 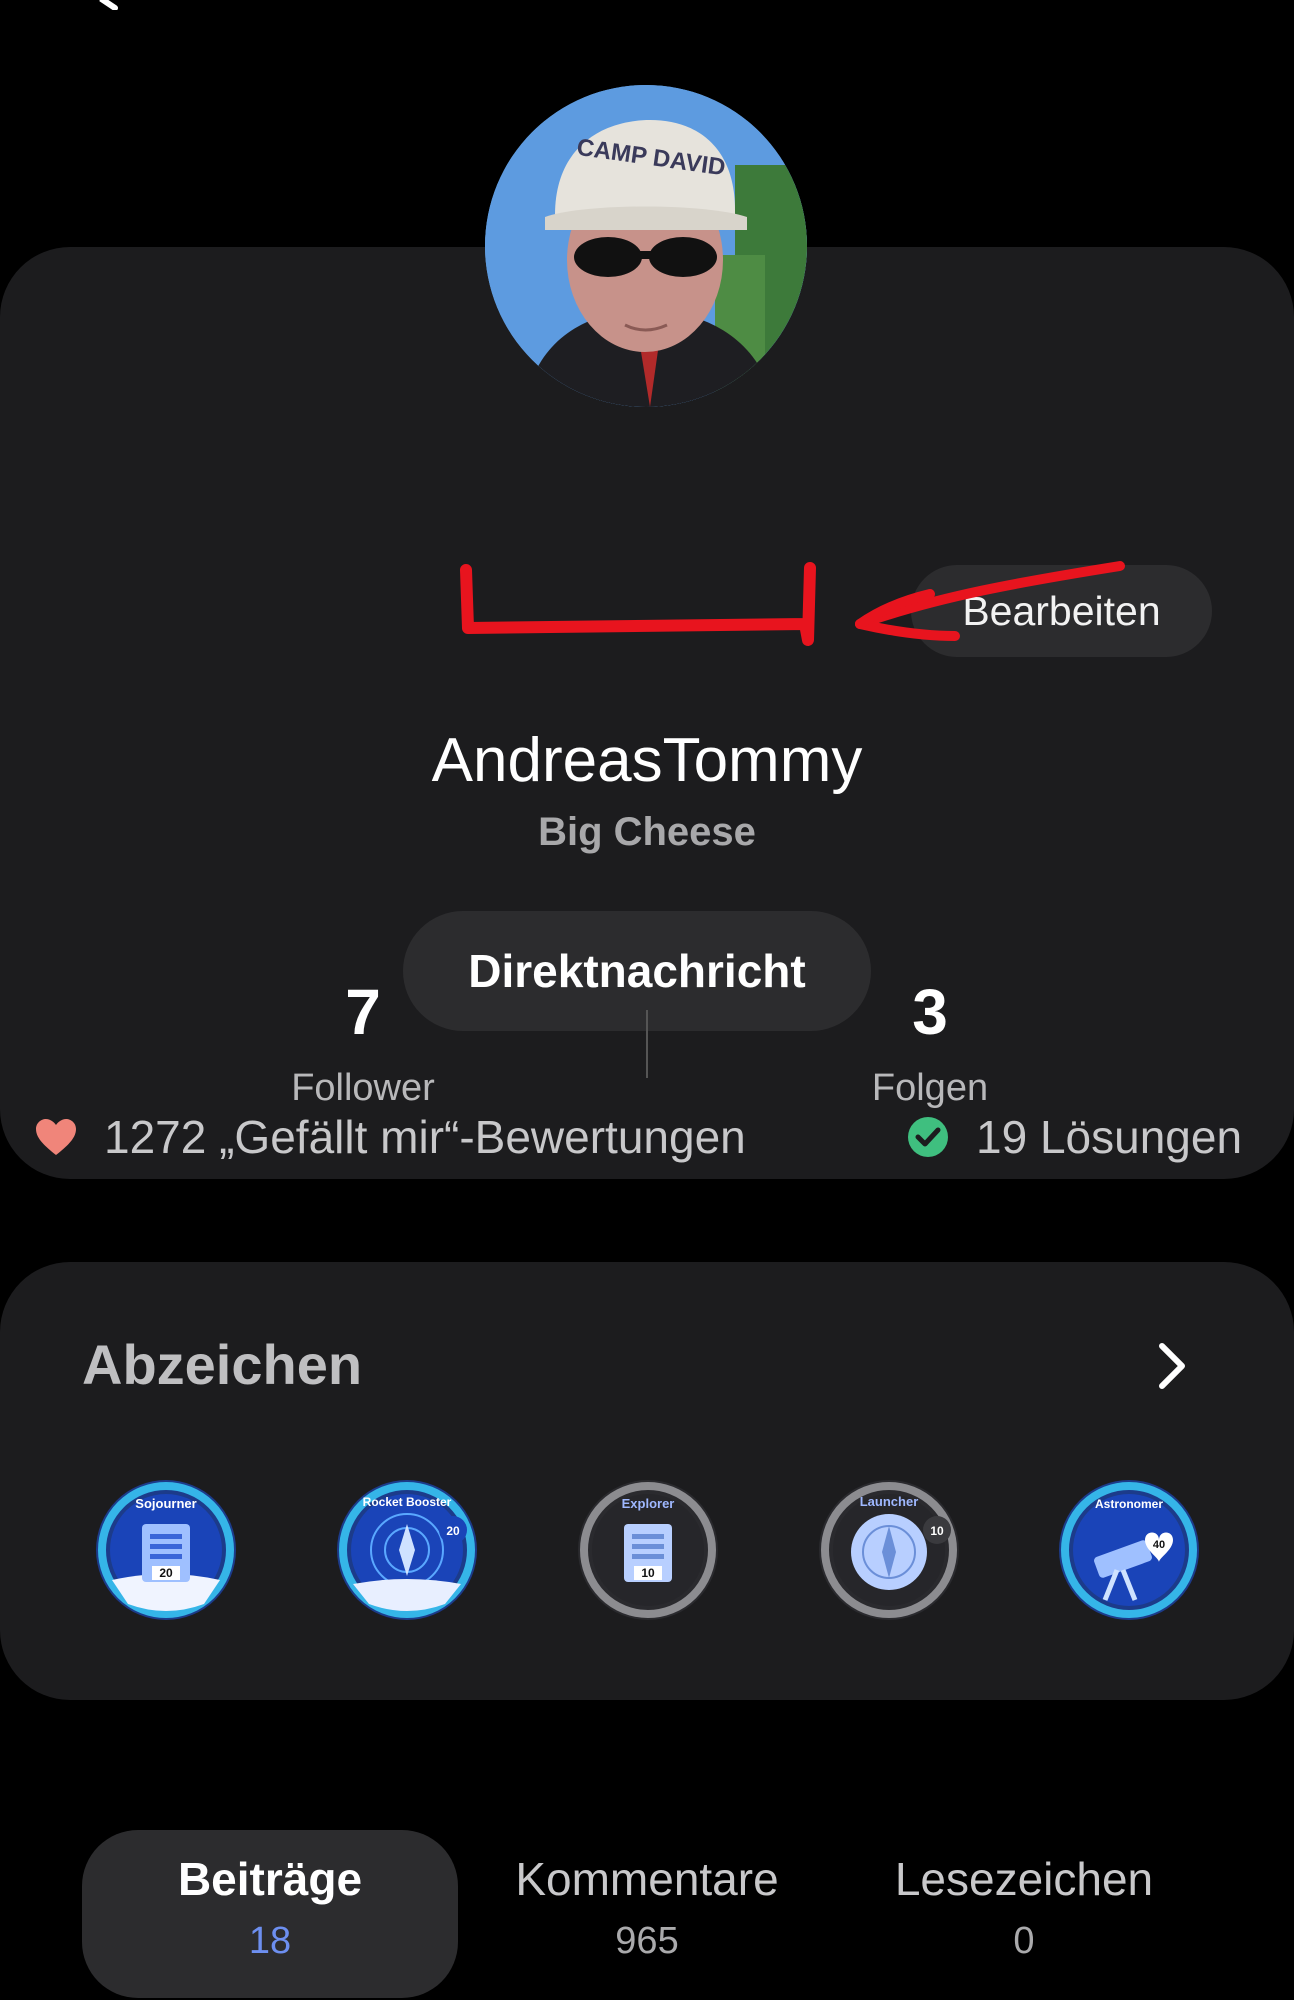 What do you see at coordinates (930, 1012) in the screenshot?
I see `following-count: 3` at bounding box center [930, 1012].